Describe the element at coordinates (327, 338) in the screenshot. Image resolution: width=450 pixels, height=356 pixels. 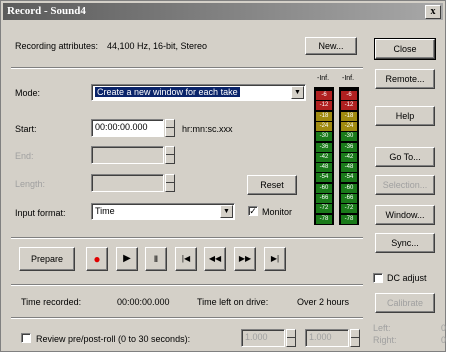
I see `post-roll-field: 1.000` at that location.